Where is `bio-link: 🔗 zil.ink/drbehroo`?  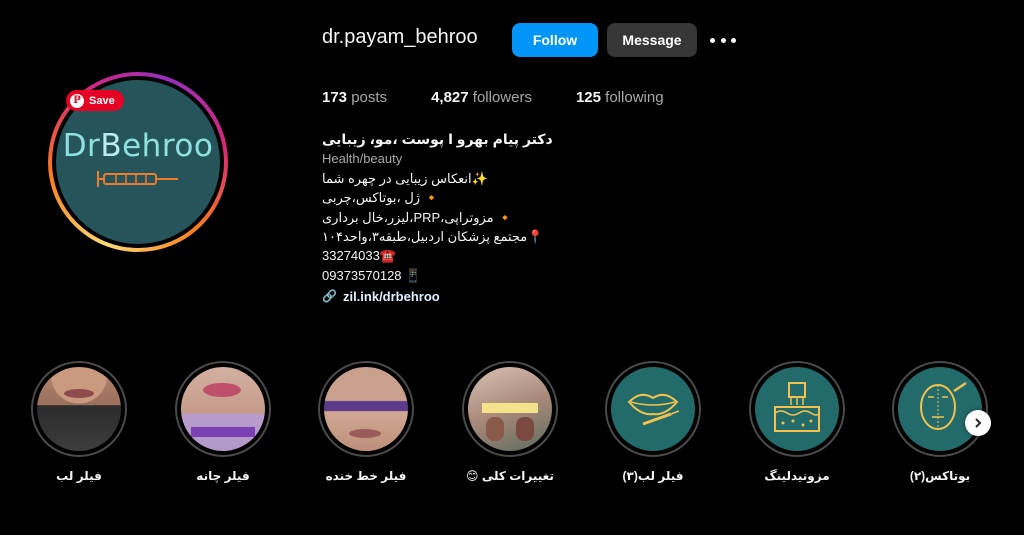
bio-link: 🔗 zil.ink/drbehroo is located at coordinates (462, 296).